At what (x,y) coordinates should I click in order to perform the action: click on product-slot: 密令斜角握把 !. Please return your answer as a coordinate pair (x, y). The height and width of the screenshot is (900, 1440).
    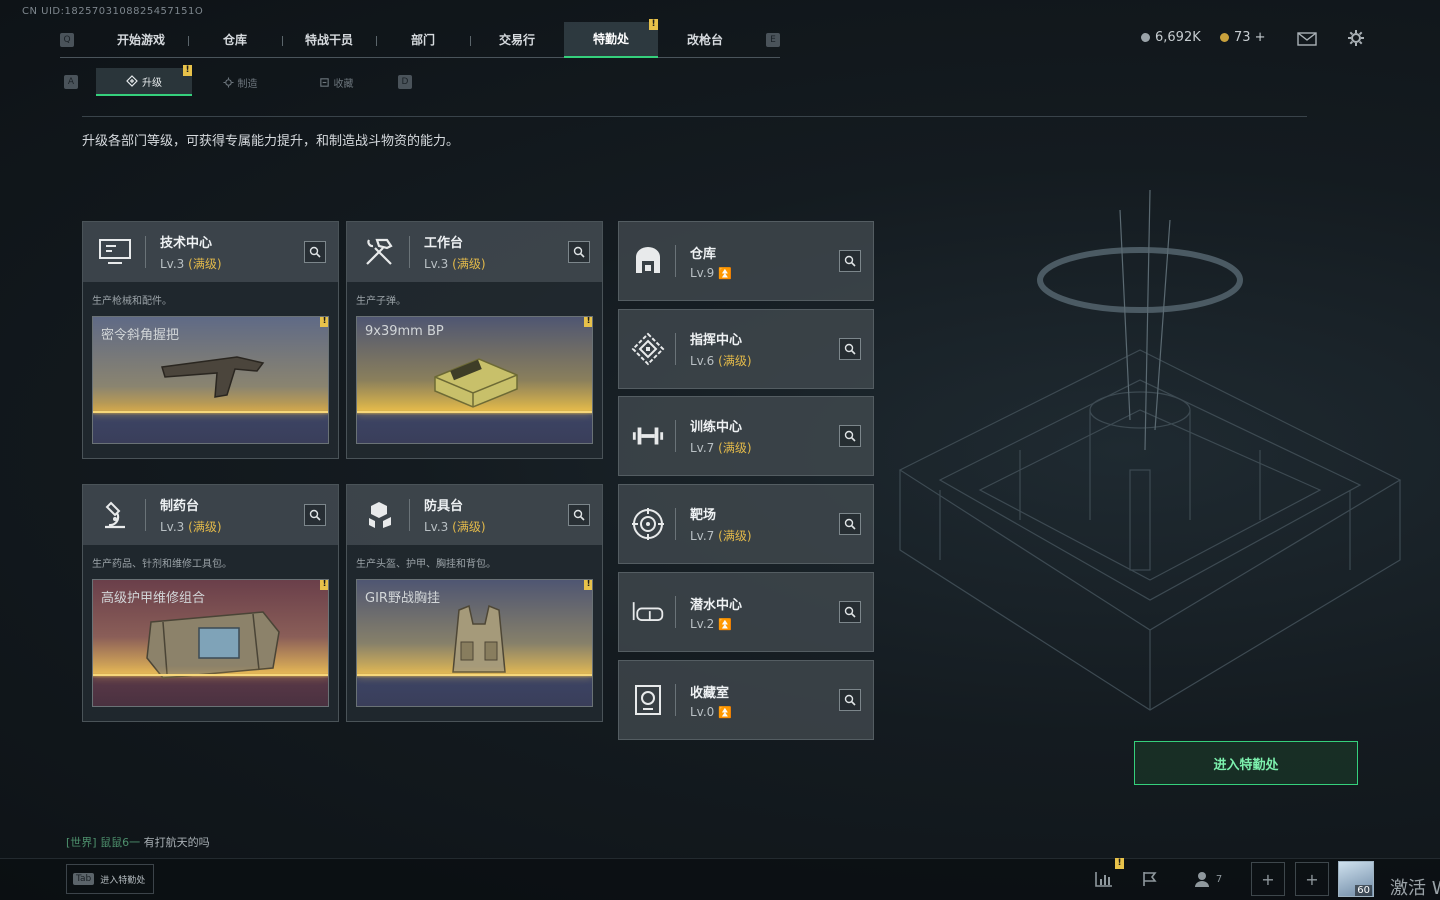
    Looking at the image, I should click on (210, 380).